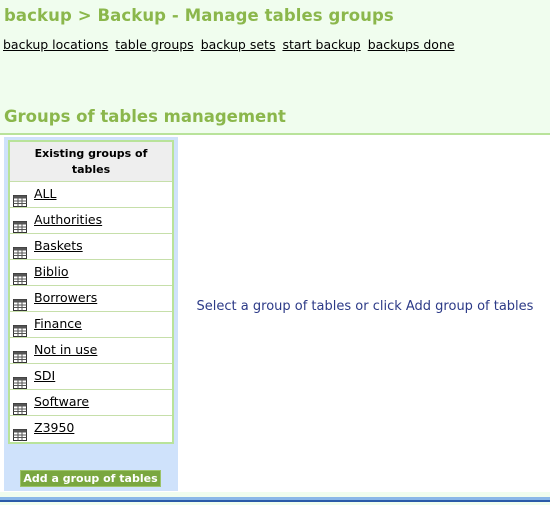 This screenshot has height=505, width=550. Describe the element at coordinates (65, 349) in the screenshot. I see `group-link: Not in use` at that location.